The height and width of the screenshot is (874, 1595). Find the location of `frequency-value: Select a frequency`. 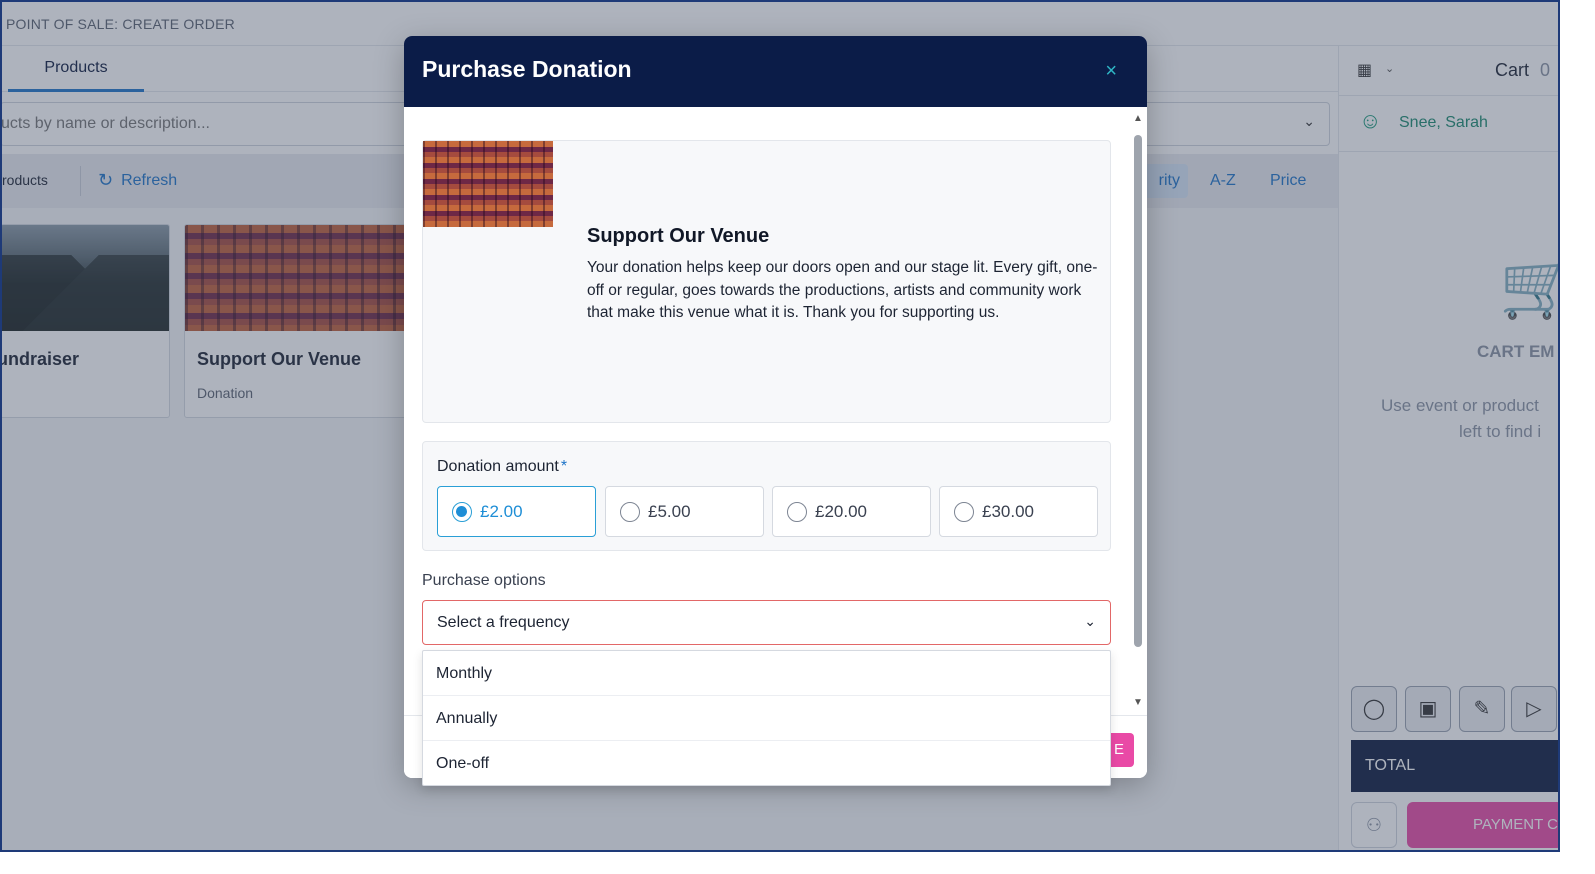

frequency-value: Select a frequency is located at coordinates (503, 622).